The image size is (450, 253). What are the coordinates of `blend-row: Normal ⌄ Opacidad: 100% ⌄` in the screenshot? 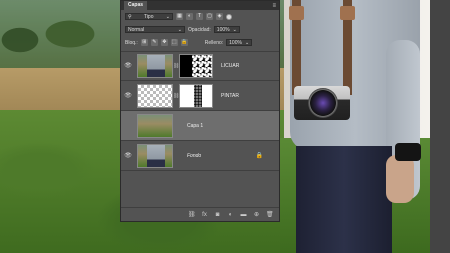 It's located at (200, 29).